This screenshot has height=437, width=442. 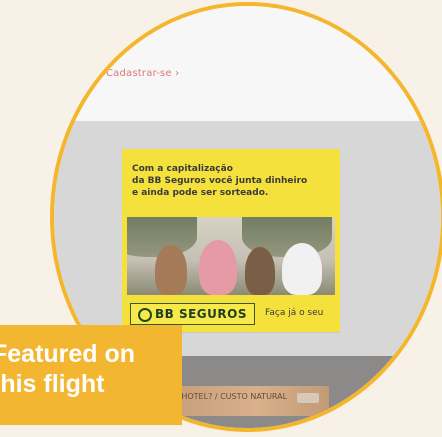 I want to click on brand-name: BB SEGUROS, so click(x=201, y=314).